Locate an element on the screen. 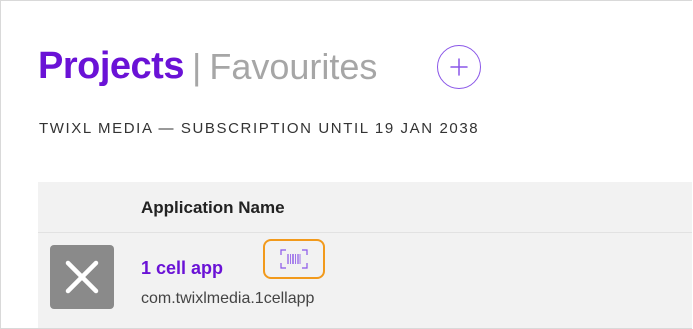 Image resolution: width=693 pixels, height=329 pixels. column-header-application-name: Application Name is located at coordinates (213, 208).